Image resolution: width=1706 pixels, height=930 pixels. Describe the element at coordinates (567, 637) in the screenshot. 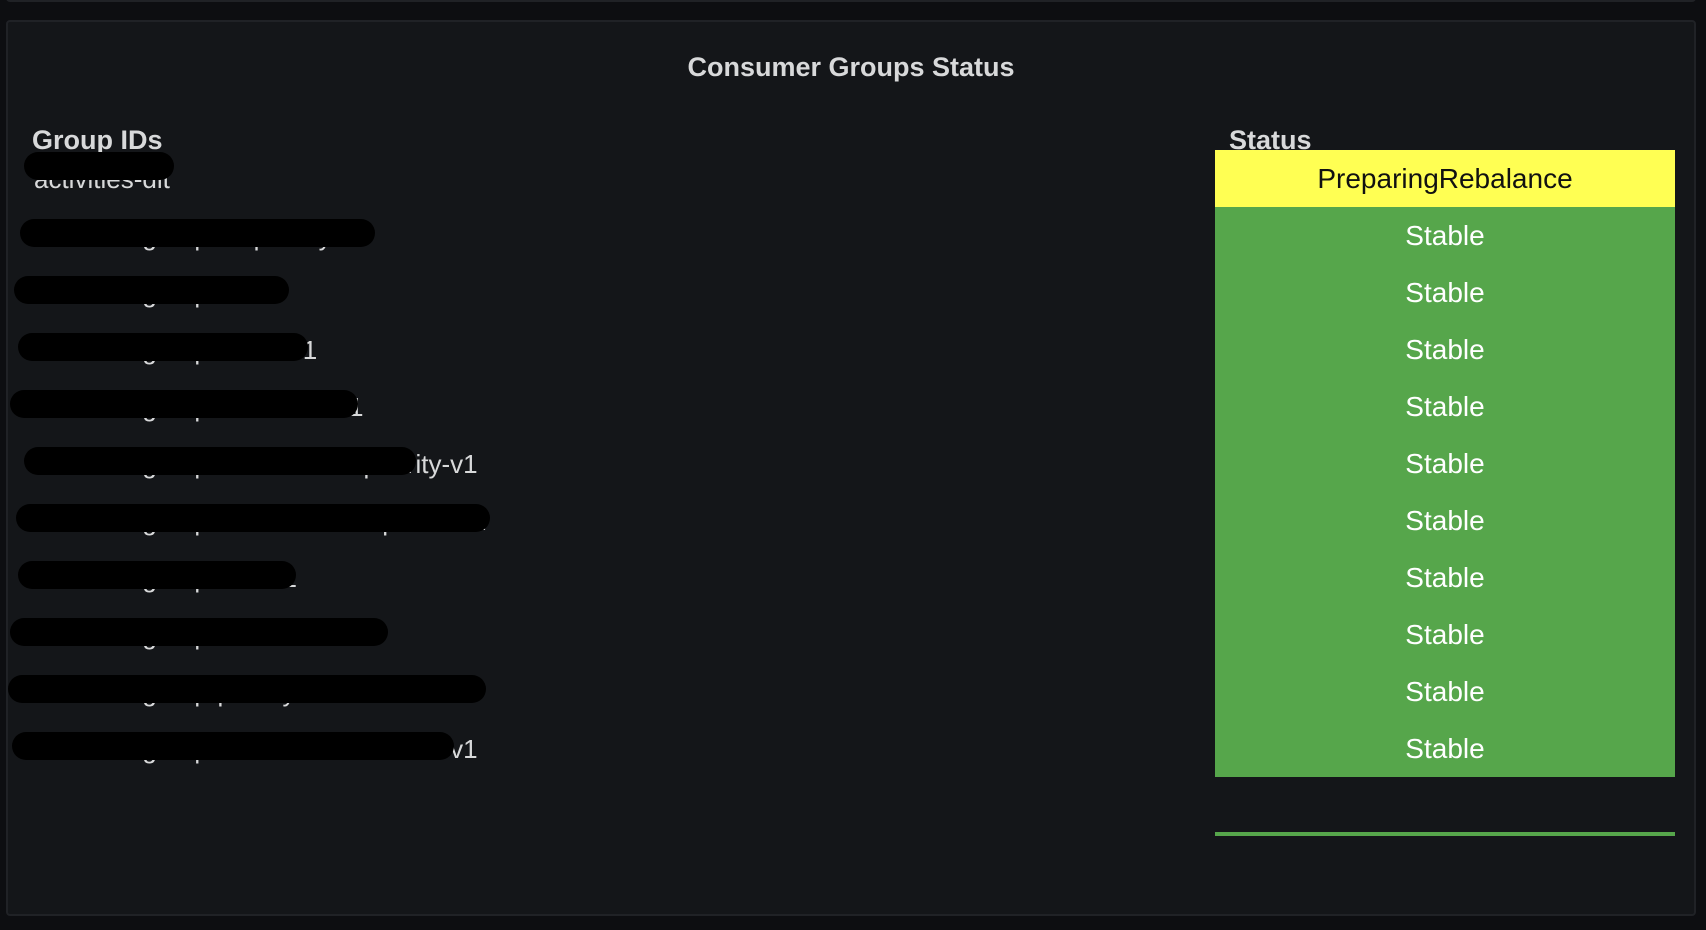

I see `group-id-row: activities-group-socialflows-v1` at that location.